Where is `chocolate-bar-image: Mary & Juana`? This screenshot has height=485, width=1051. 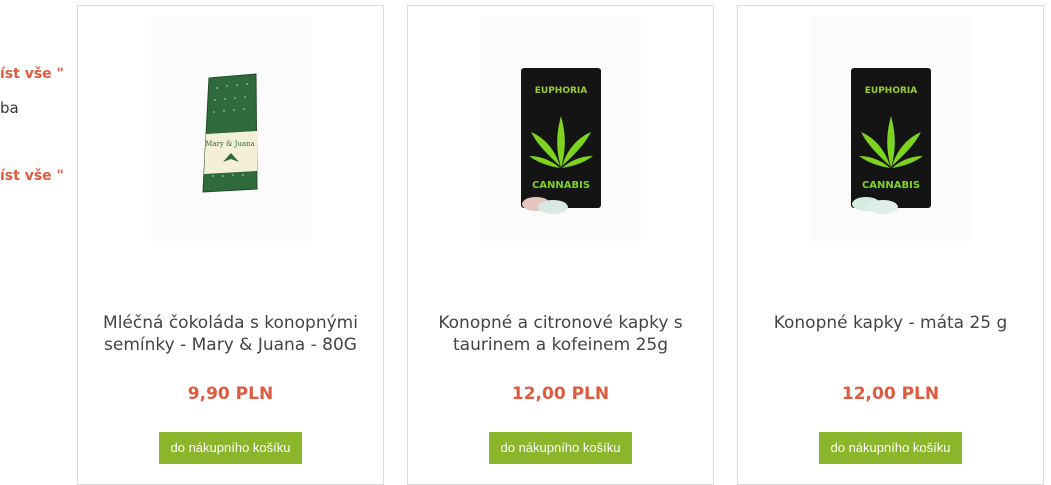
chocolate-bar-image: Mary & Juana is located at coordinates (229, 133).